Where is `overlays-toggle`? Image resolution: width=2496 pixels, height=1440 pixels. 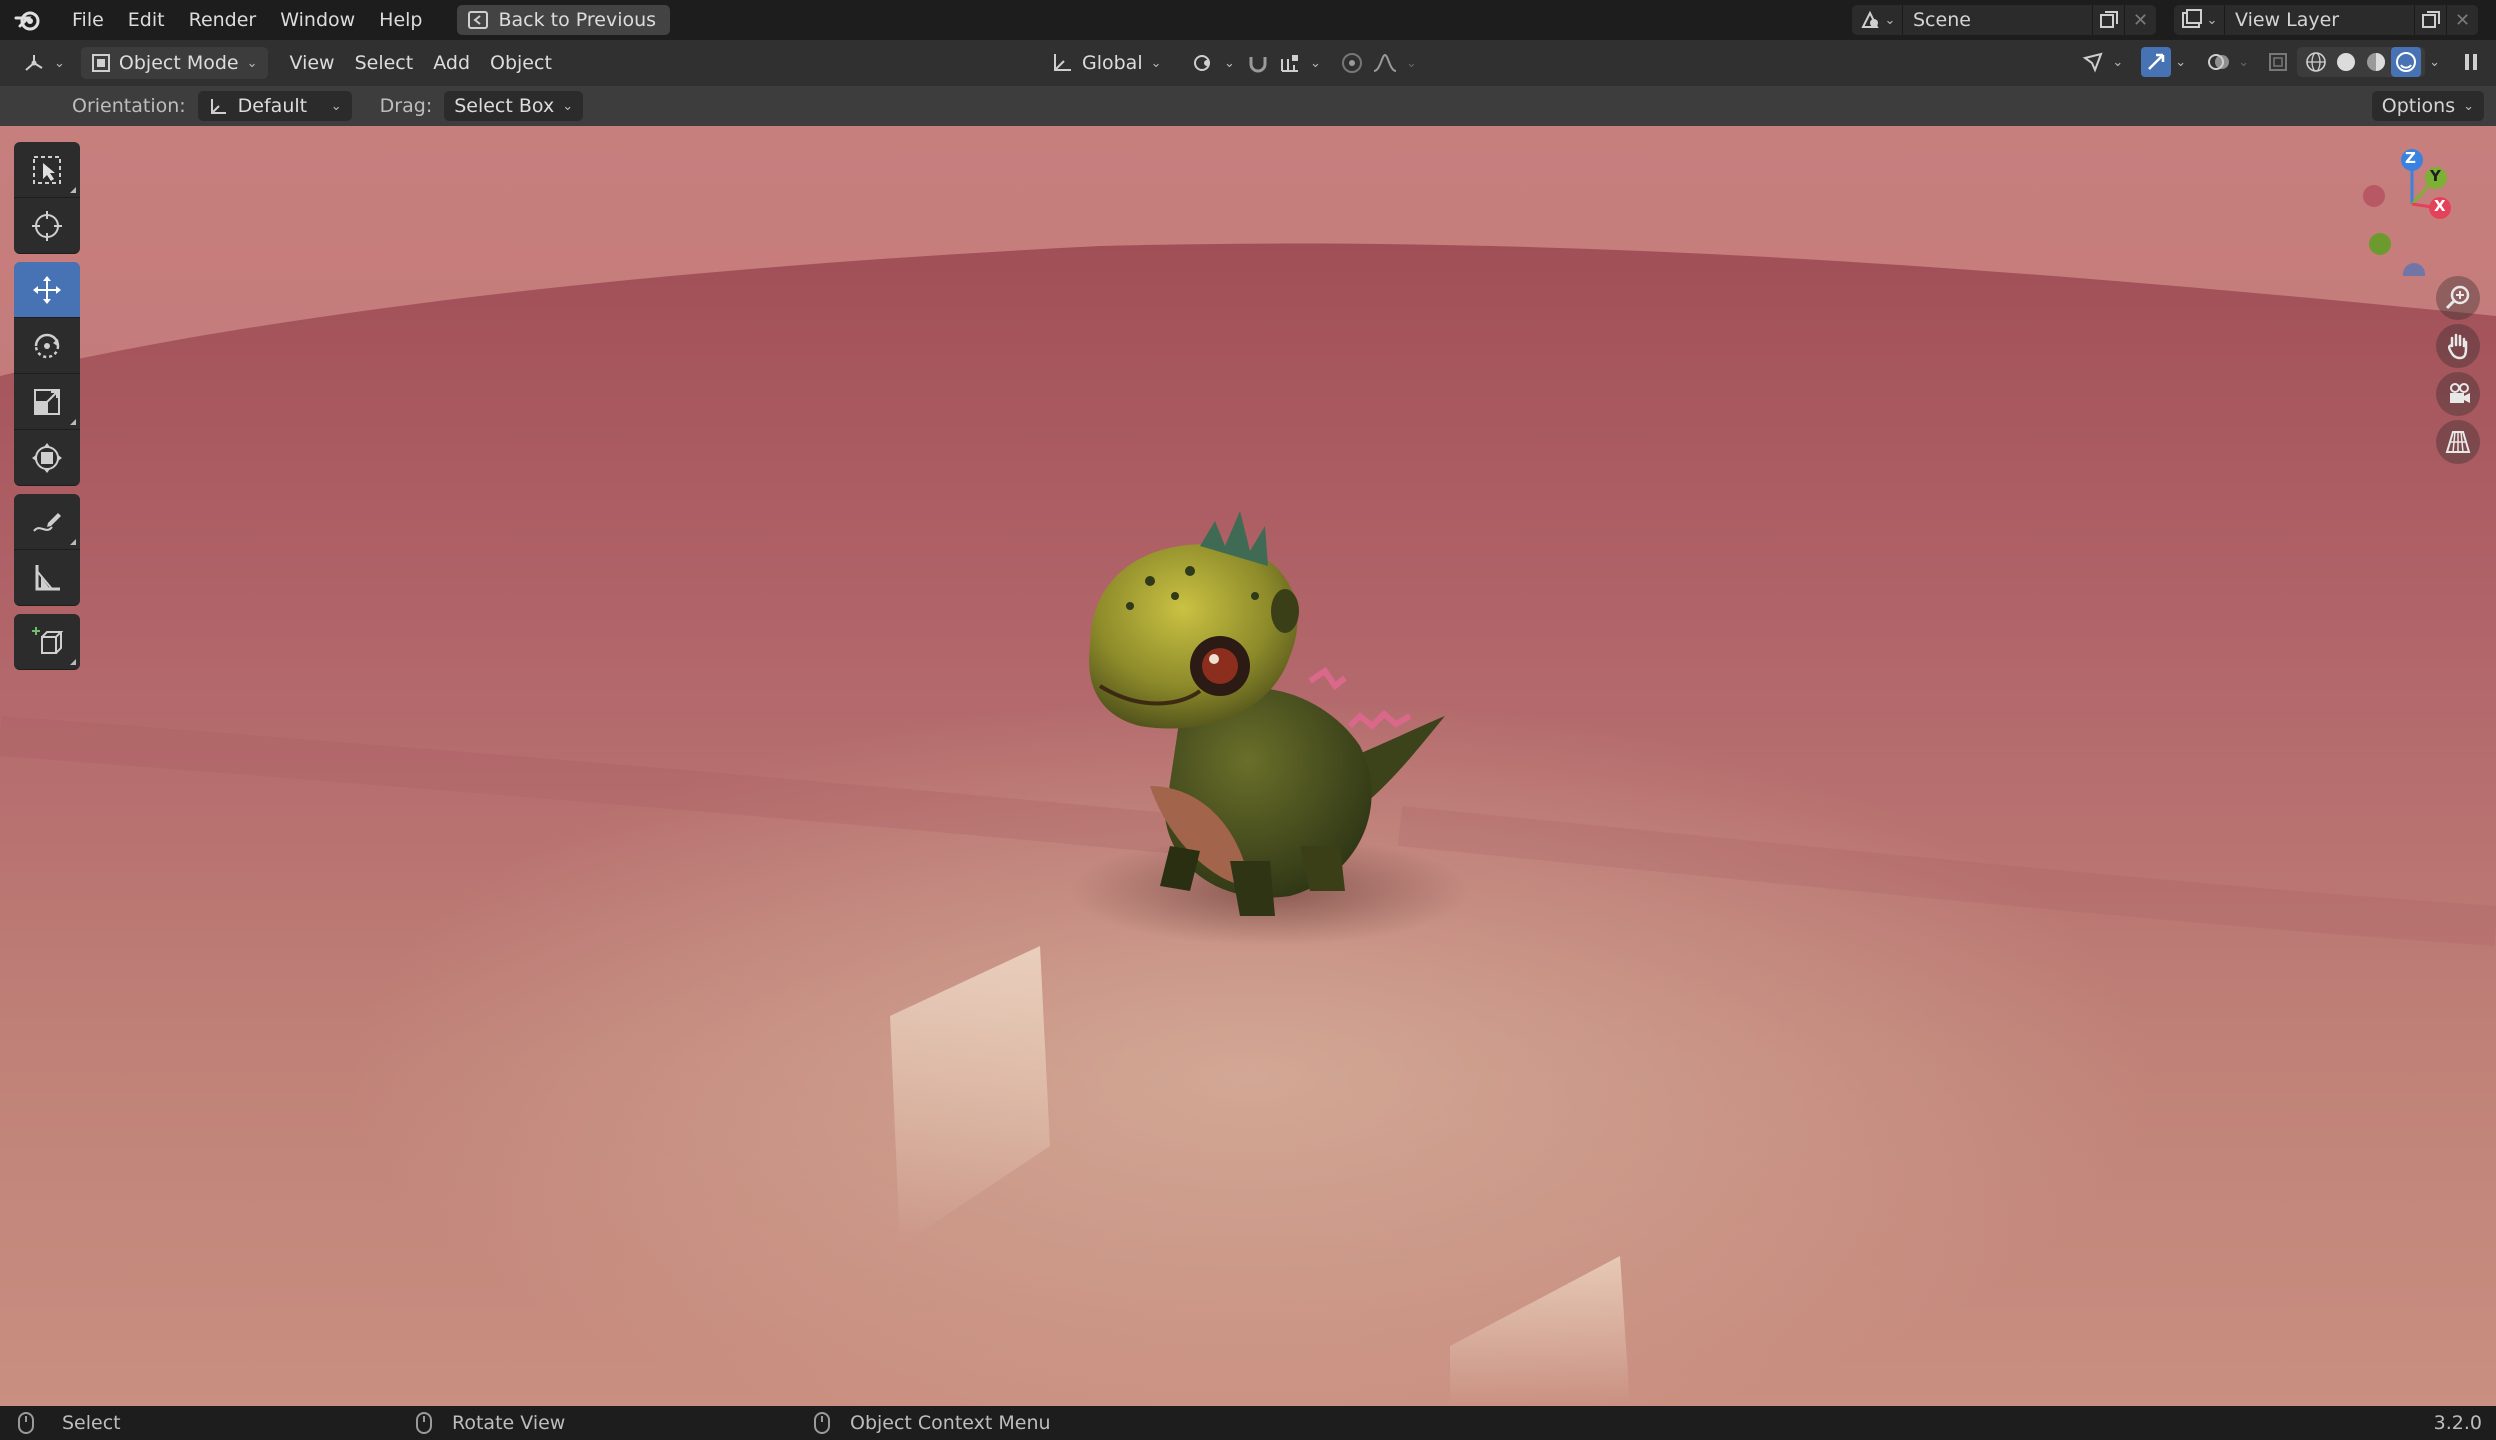 overlays-toggle is located at coordinates (2219, 62).